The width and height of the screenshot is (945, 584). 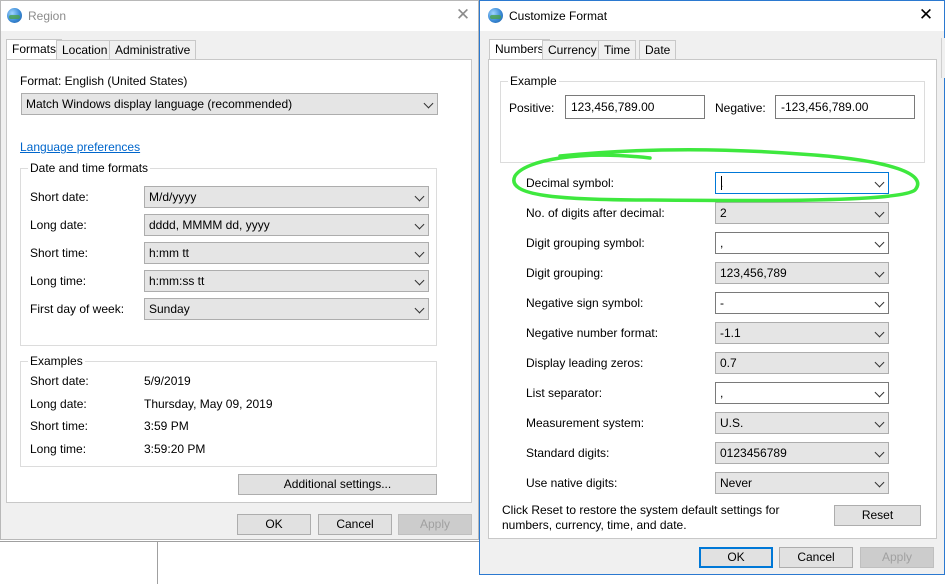 I want to click on text-caret, so click(x=721, y=183).